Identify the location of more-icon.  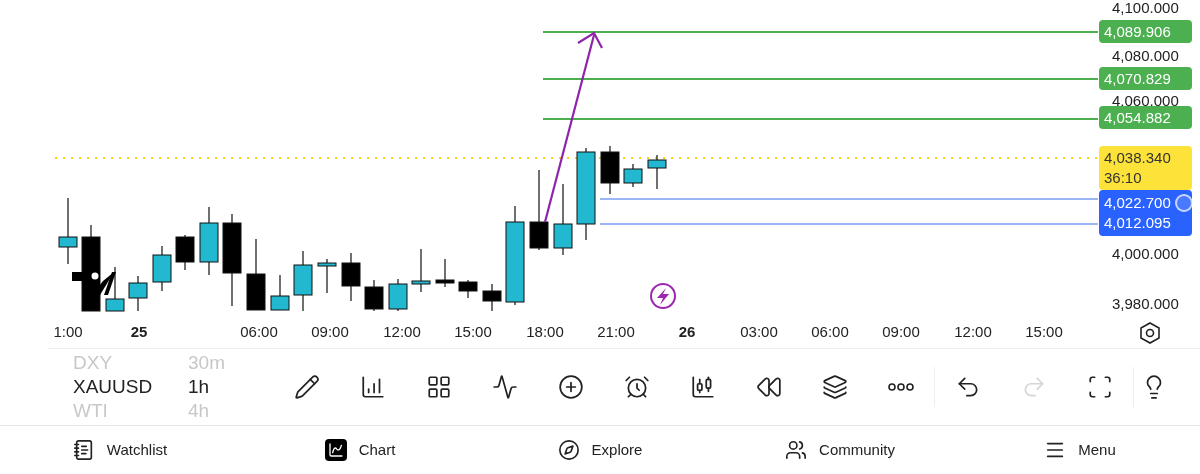
(901, 387).